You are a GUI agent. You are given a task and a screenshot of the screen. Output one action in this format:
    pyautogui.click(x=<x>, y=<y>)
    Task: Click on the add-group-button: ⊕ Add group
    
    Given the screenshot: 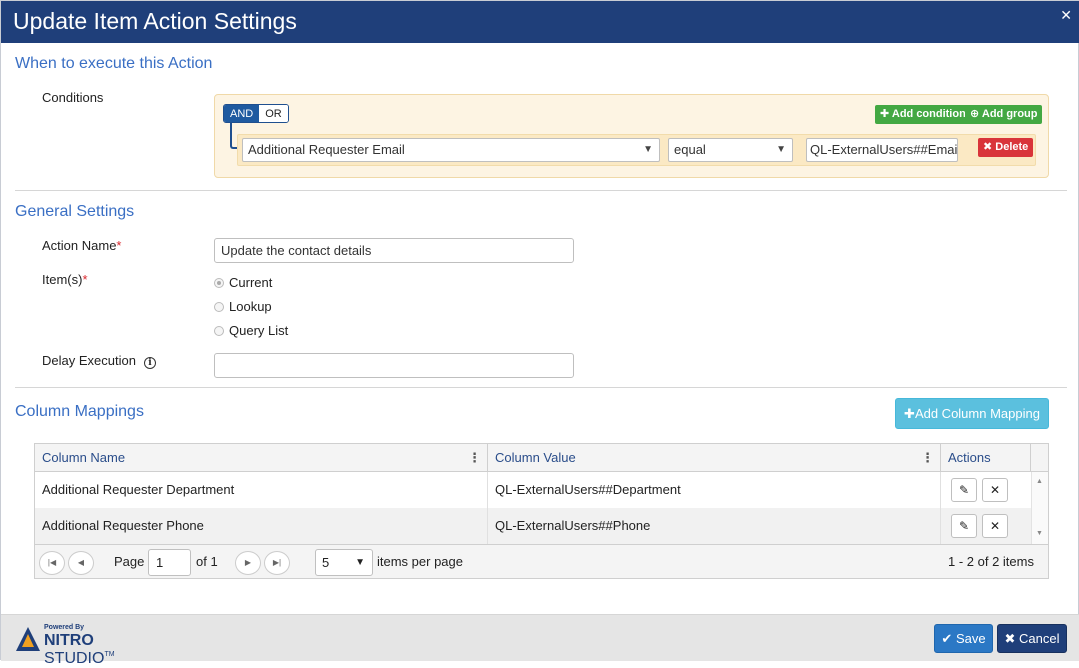 What is the action you would take?
    pyautogui.click(x=1004, y=114)
    